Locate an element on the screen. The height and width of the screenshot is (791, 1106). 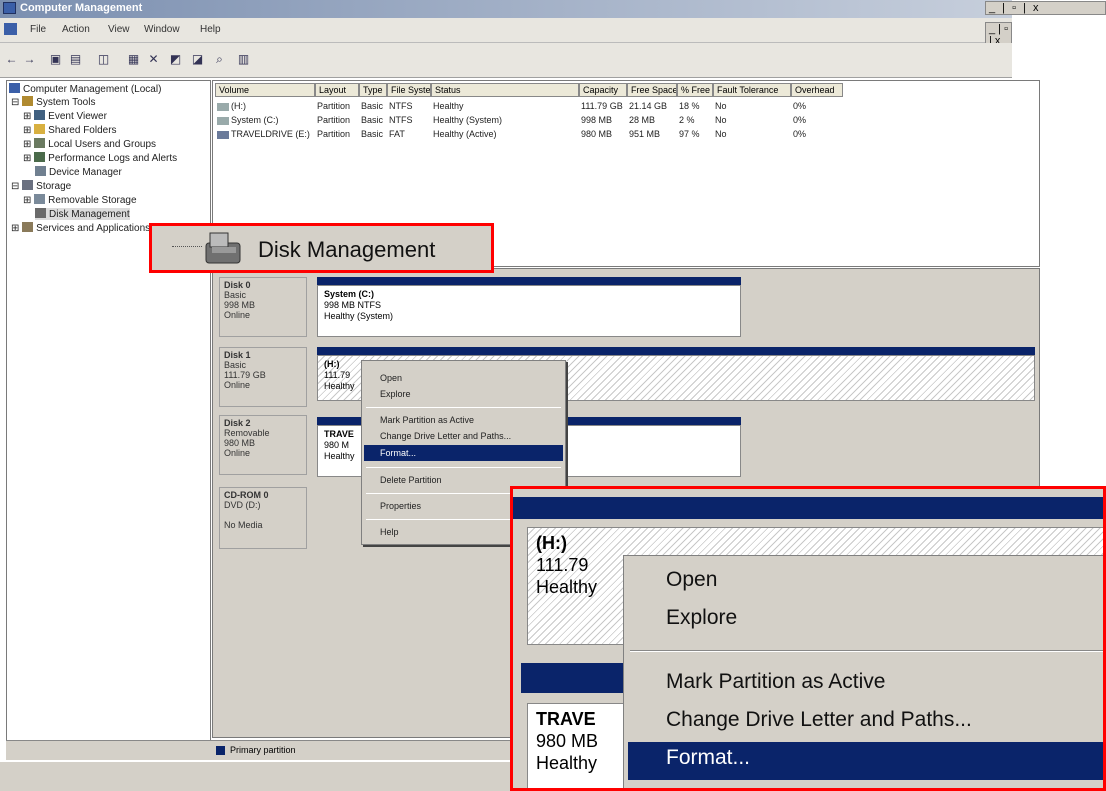
event-viewer-icon is located at coordinates (40, 115).